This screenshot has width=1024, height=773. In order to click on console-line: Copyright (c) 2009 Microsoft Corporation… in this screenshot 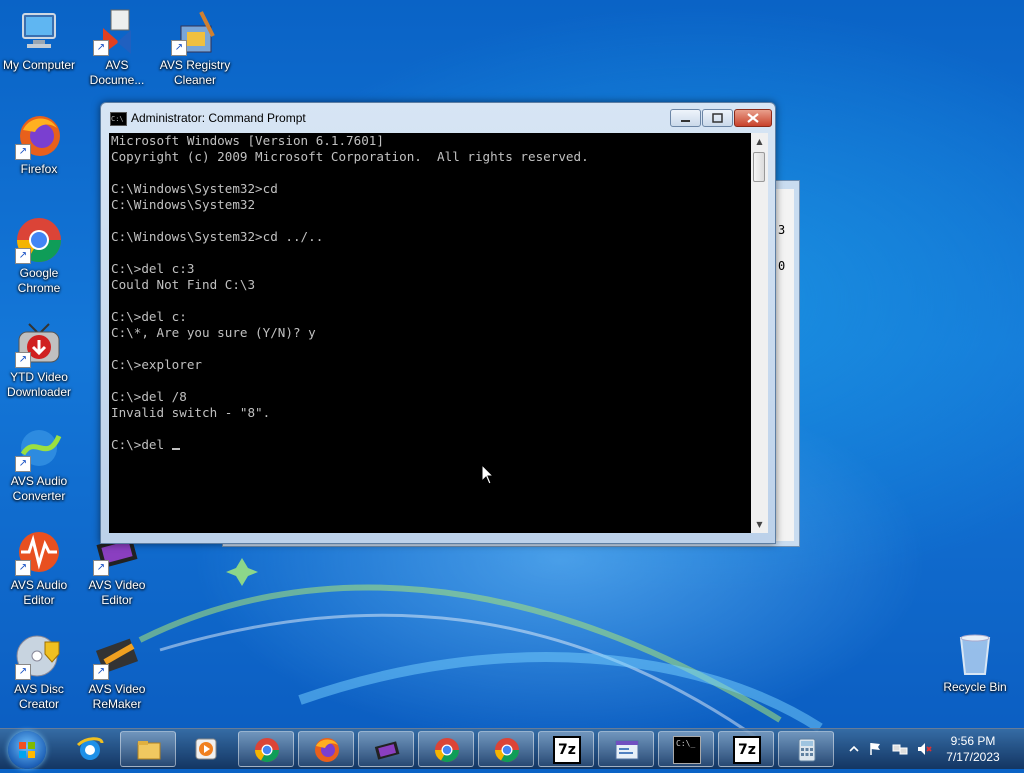, I will do `click(350, 156)`.